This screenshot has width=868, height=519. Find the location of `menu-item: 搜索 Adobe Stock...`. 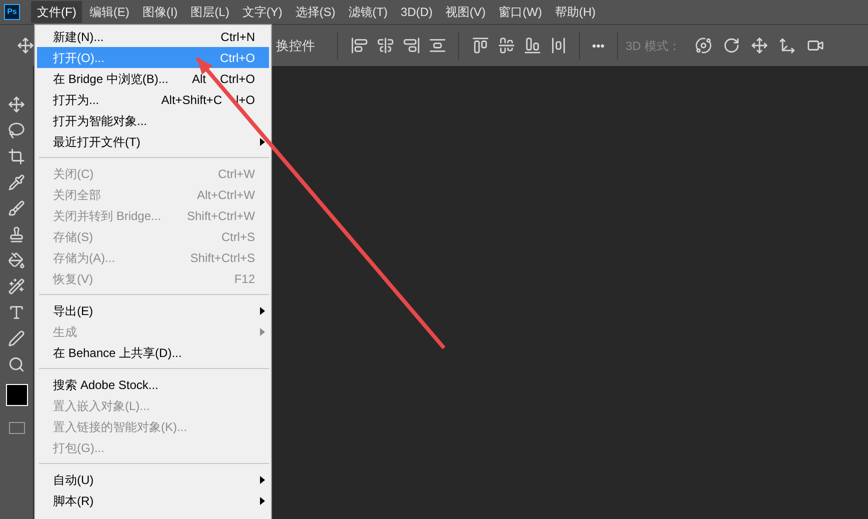

menu-item: 搜索 Adobe Stock... is located at coordinates (153, 384).